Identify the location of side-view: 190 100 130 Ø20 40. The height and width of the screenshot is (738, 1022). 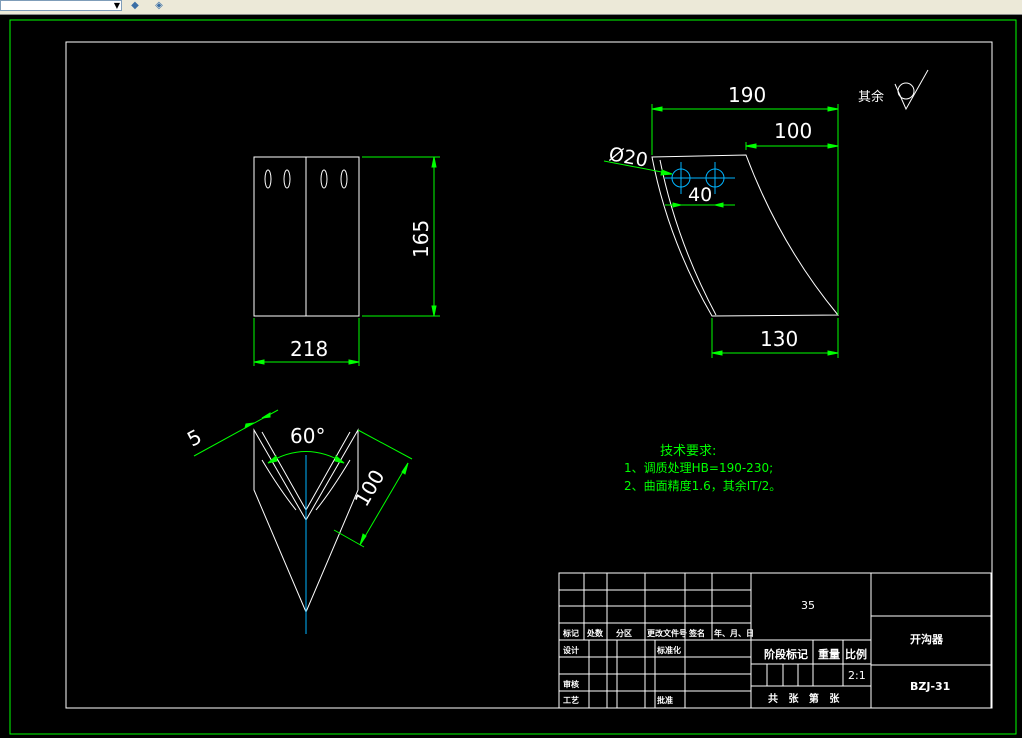
(721, 220).